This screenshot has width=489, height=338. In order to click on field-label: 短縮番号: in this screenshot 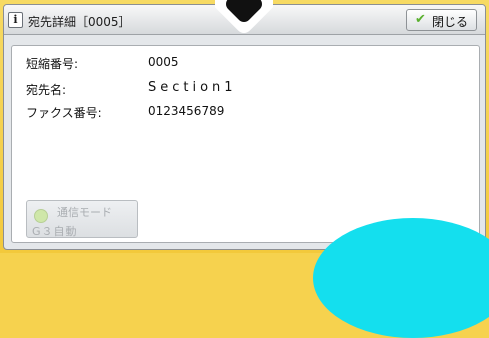, I will do `click(52, 64)`.